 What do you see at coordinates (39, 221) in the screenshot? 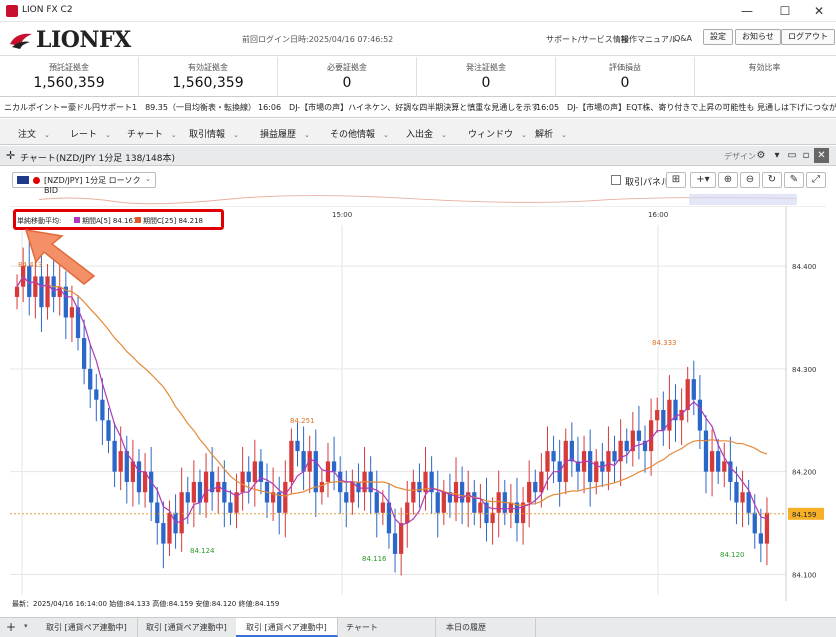
I see `ma-legend-title: 単純移動平均:` at bounding box center [39, 221].